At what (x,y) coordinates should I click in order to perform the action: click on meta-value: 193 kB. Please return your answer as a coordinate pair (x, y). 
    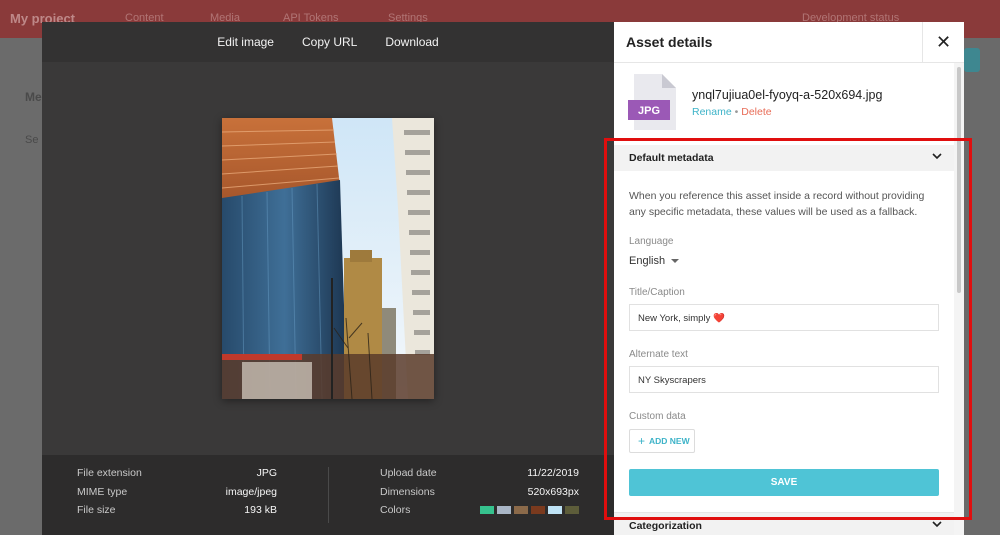
    Looking at the image, I should click on (260, 510).